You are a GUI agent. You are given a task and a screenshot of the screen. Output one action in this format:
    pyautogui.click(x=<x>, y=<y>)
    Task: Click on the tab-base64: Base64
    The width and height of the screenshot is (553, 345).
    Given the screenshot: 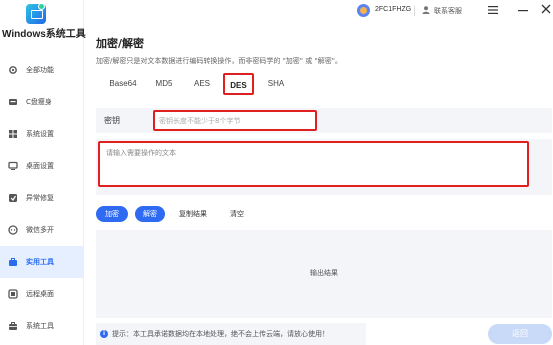 What is the action you would take?
    pyautogui.click(x=123, y=84)
    